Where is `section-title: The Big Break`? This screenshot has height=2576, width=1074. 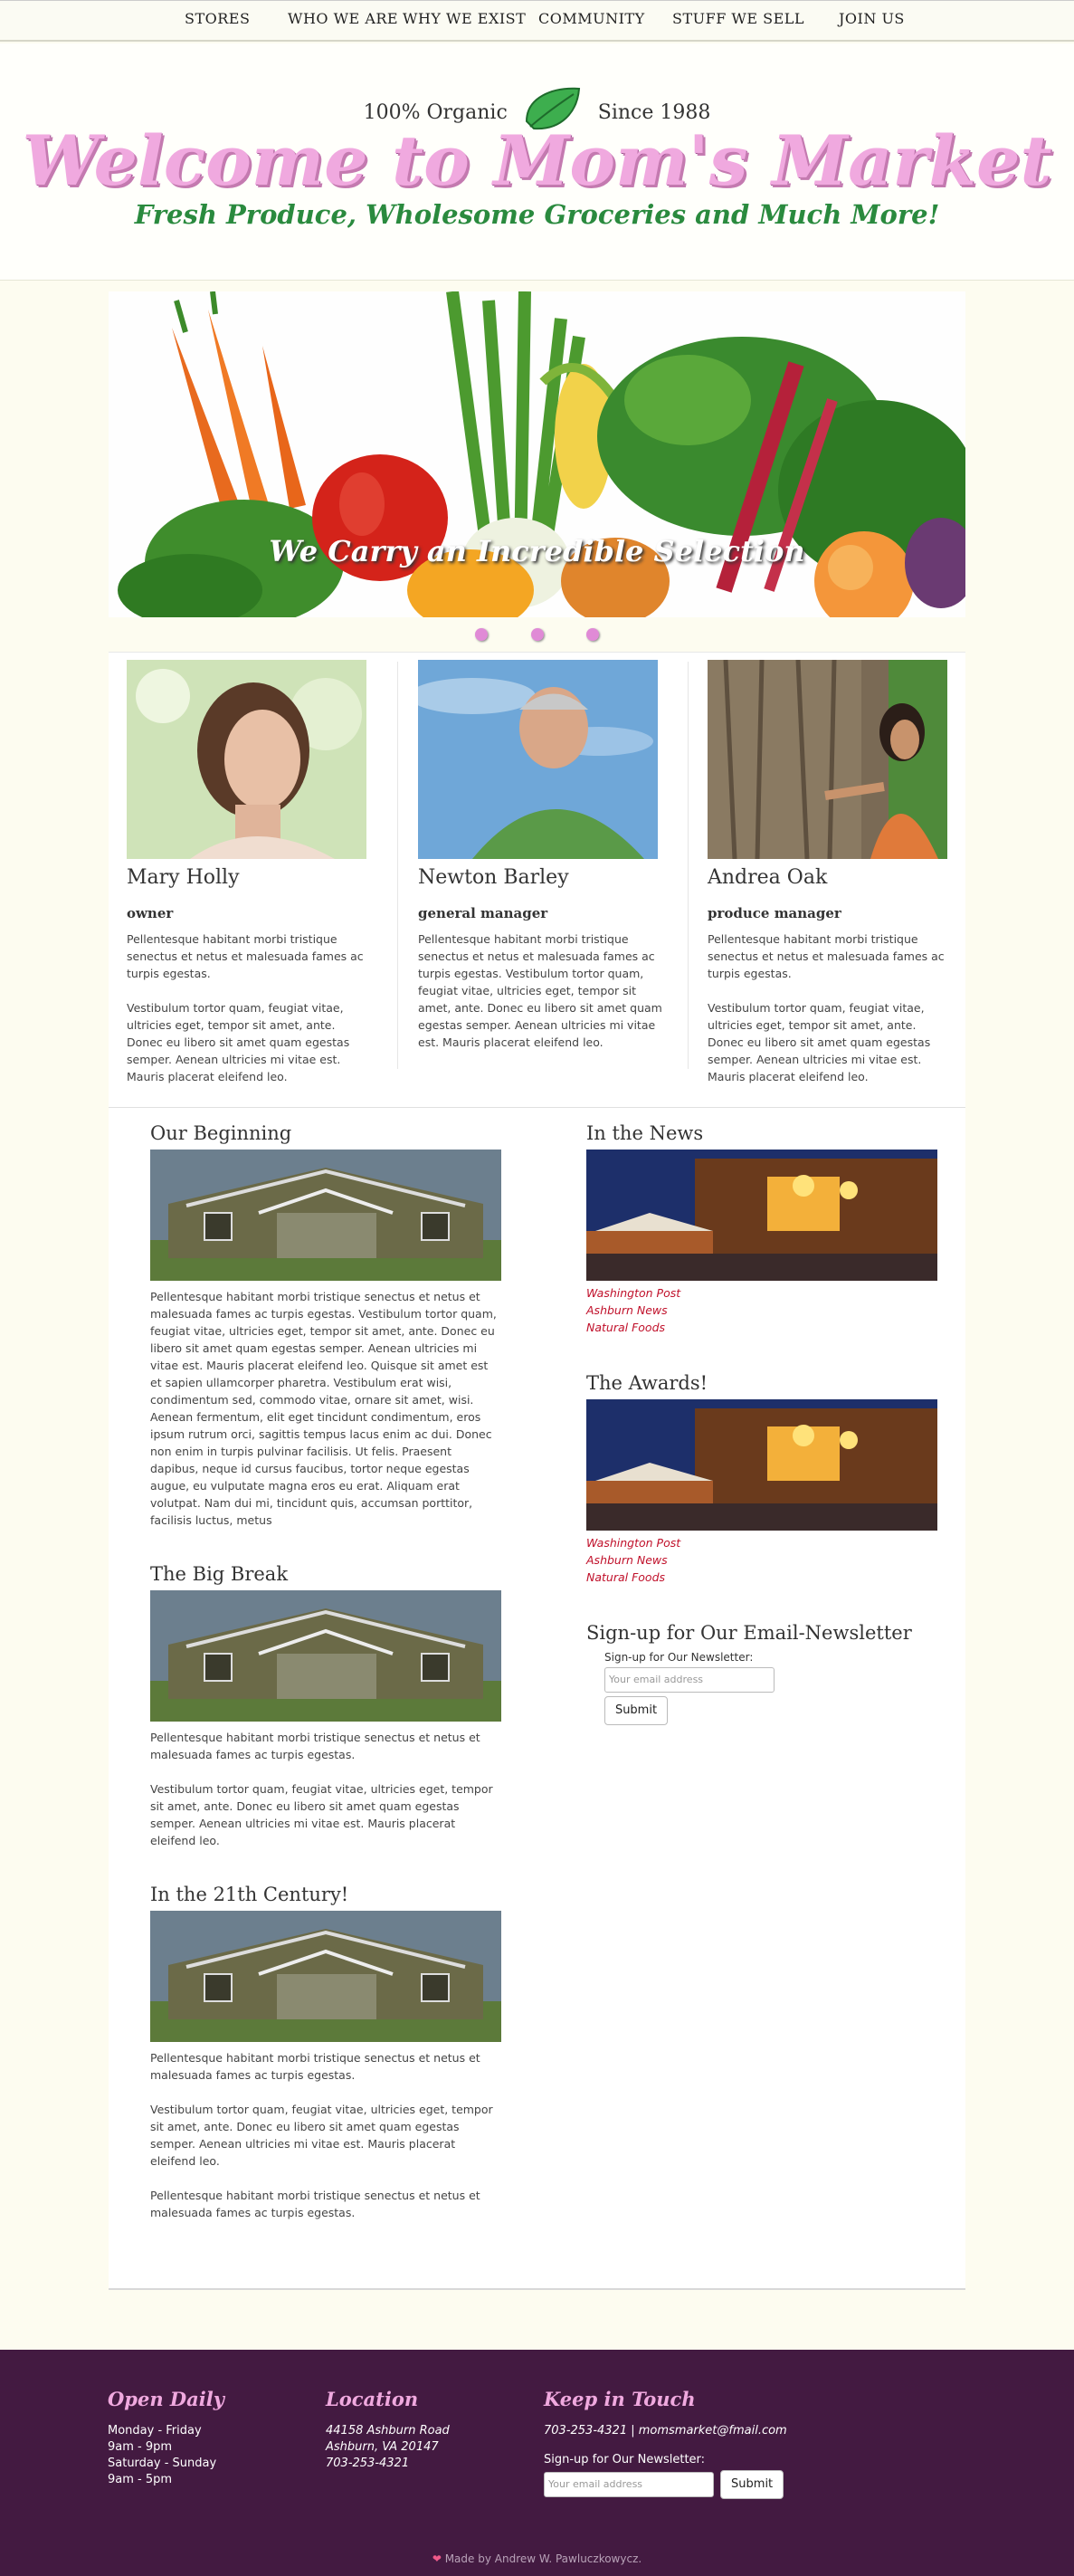
section-title: The Big Break is located at coordinates (219, 1574).